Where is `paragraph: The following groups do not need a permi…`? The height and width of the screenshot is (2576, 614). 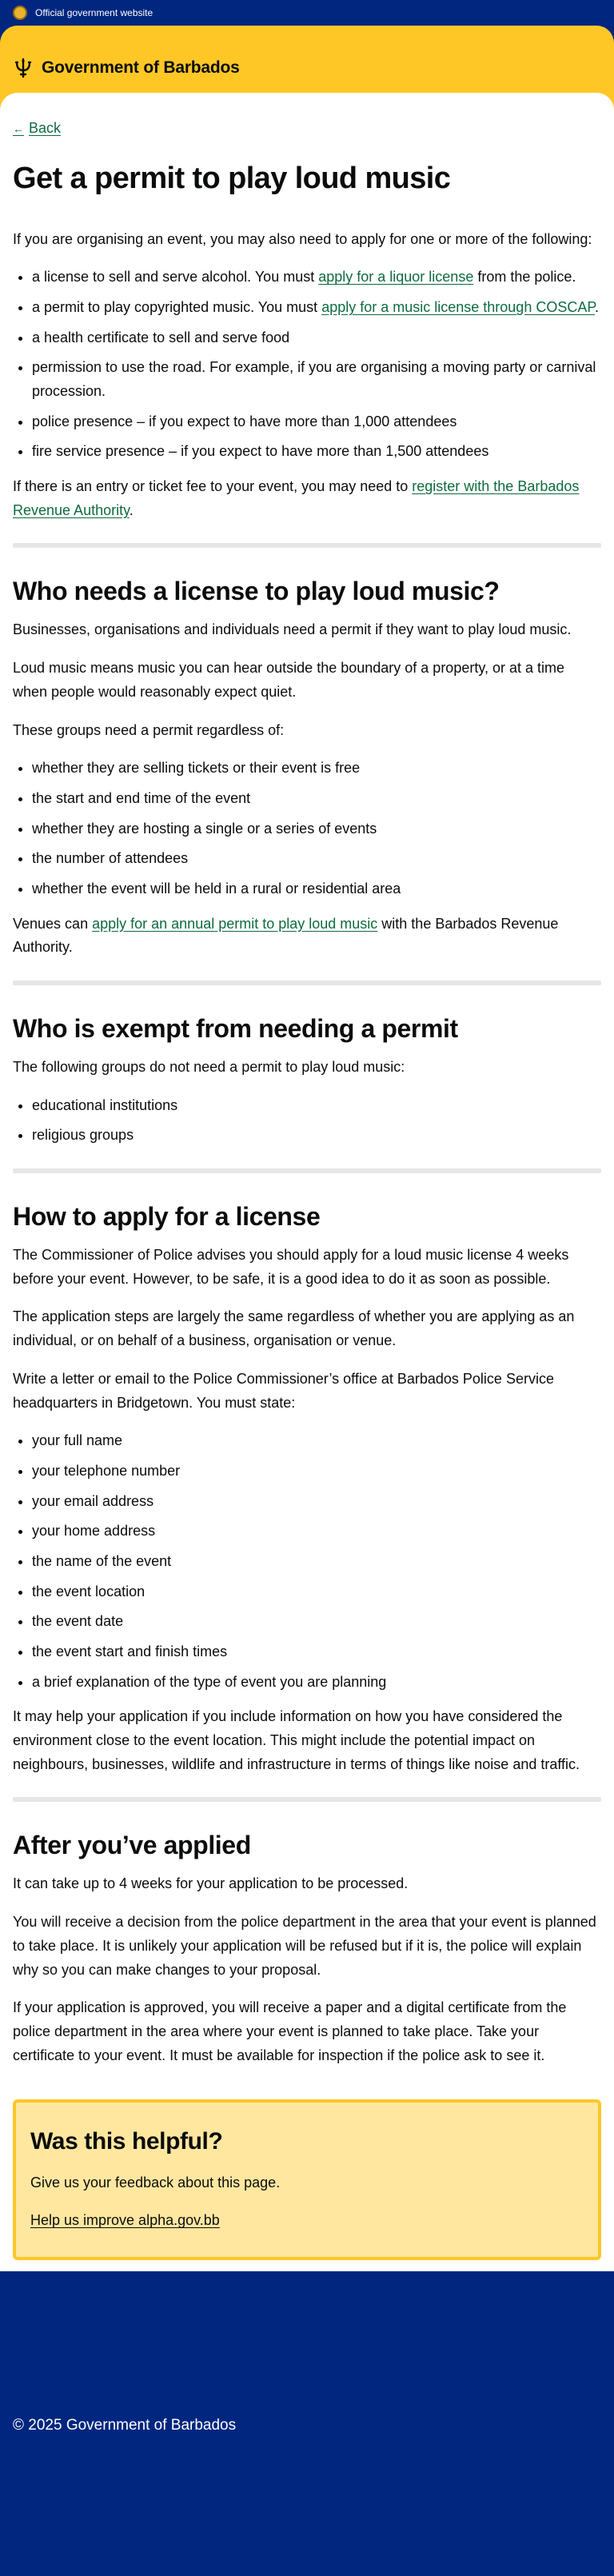 paragraph: The following groups do not need a permi… is located at coordinates (209, 1068).